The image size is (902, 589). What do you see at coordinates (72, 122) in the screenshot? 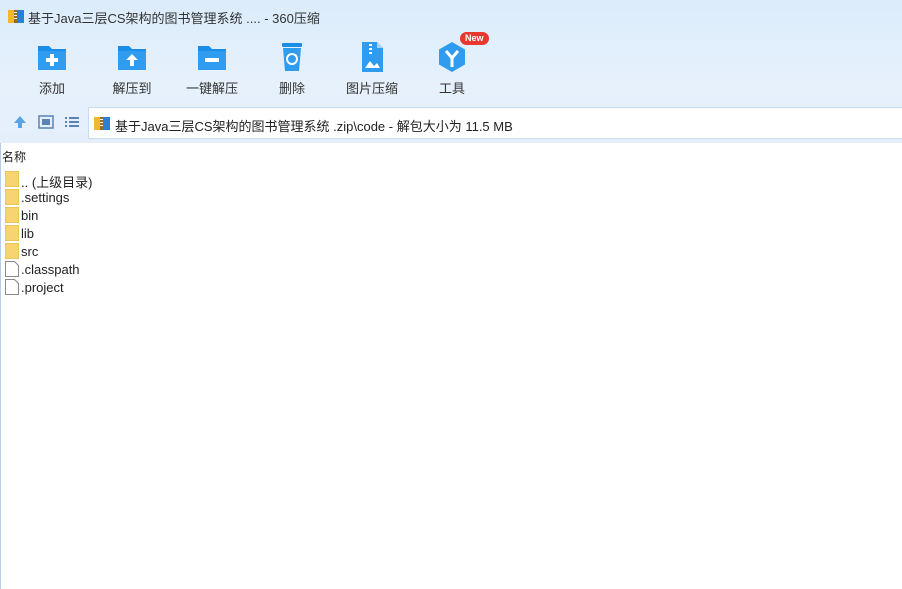
I see `view-list-icon` at bounding box center [72, 122].